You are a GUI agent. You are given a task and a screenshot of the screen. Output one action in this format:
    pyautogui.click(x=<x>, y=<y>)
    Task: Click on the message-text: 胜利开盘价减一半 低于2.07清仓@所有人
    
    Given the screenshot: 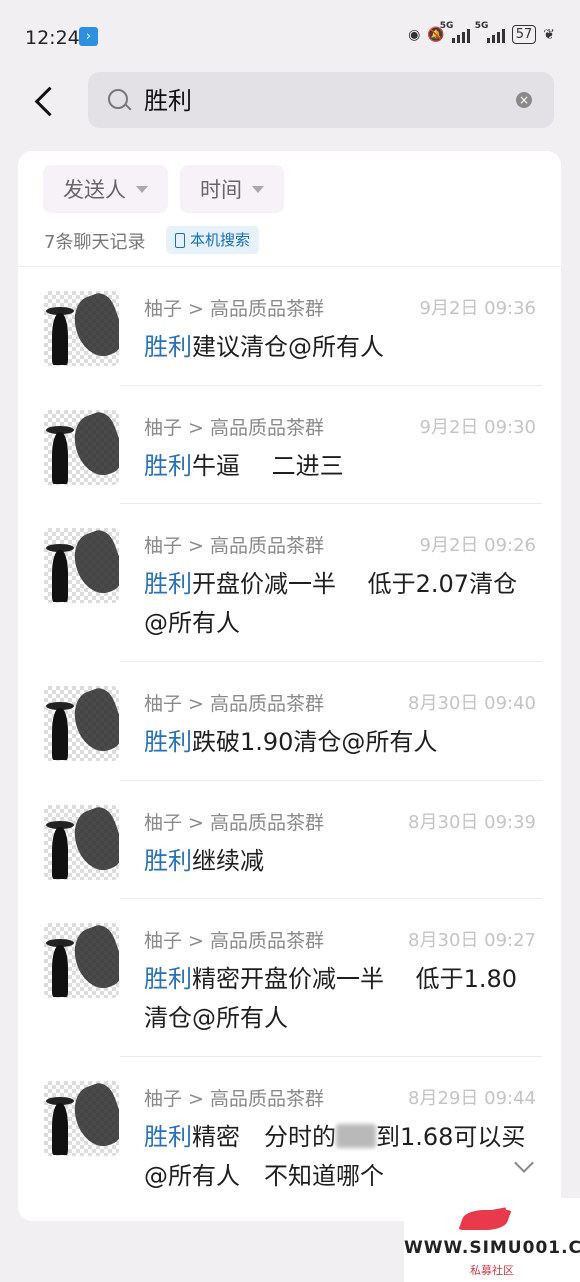 What is the action you would take?
    pyautogui.click(x=331, y=603)
    